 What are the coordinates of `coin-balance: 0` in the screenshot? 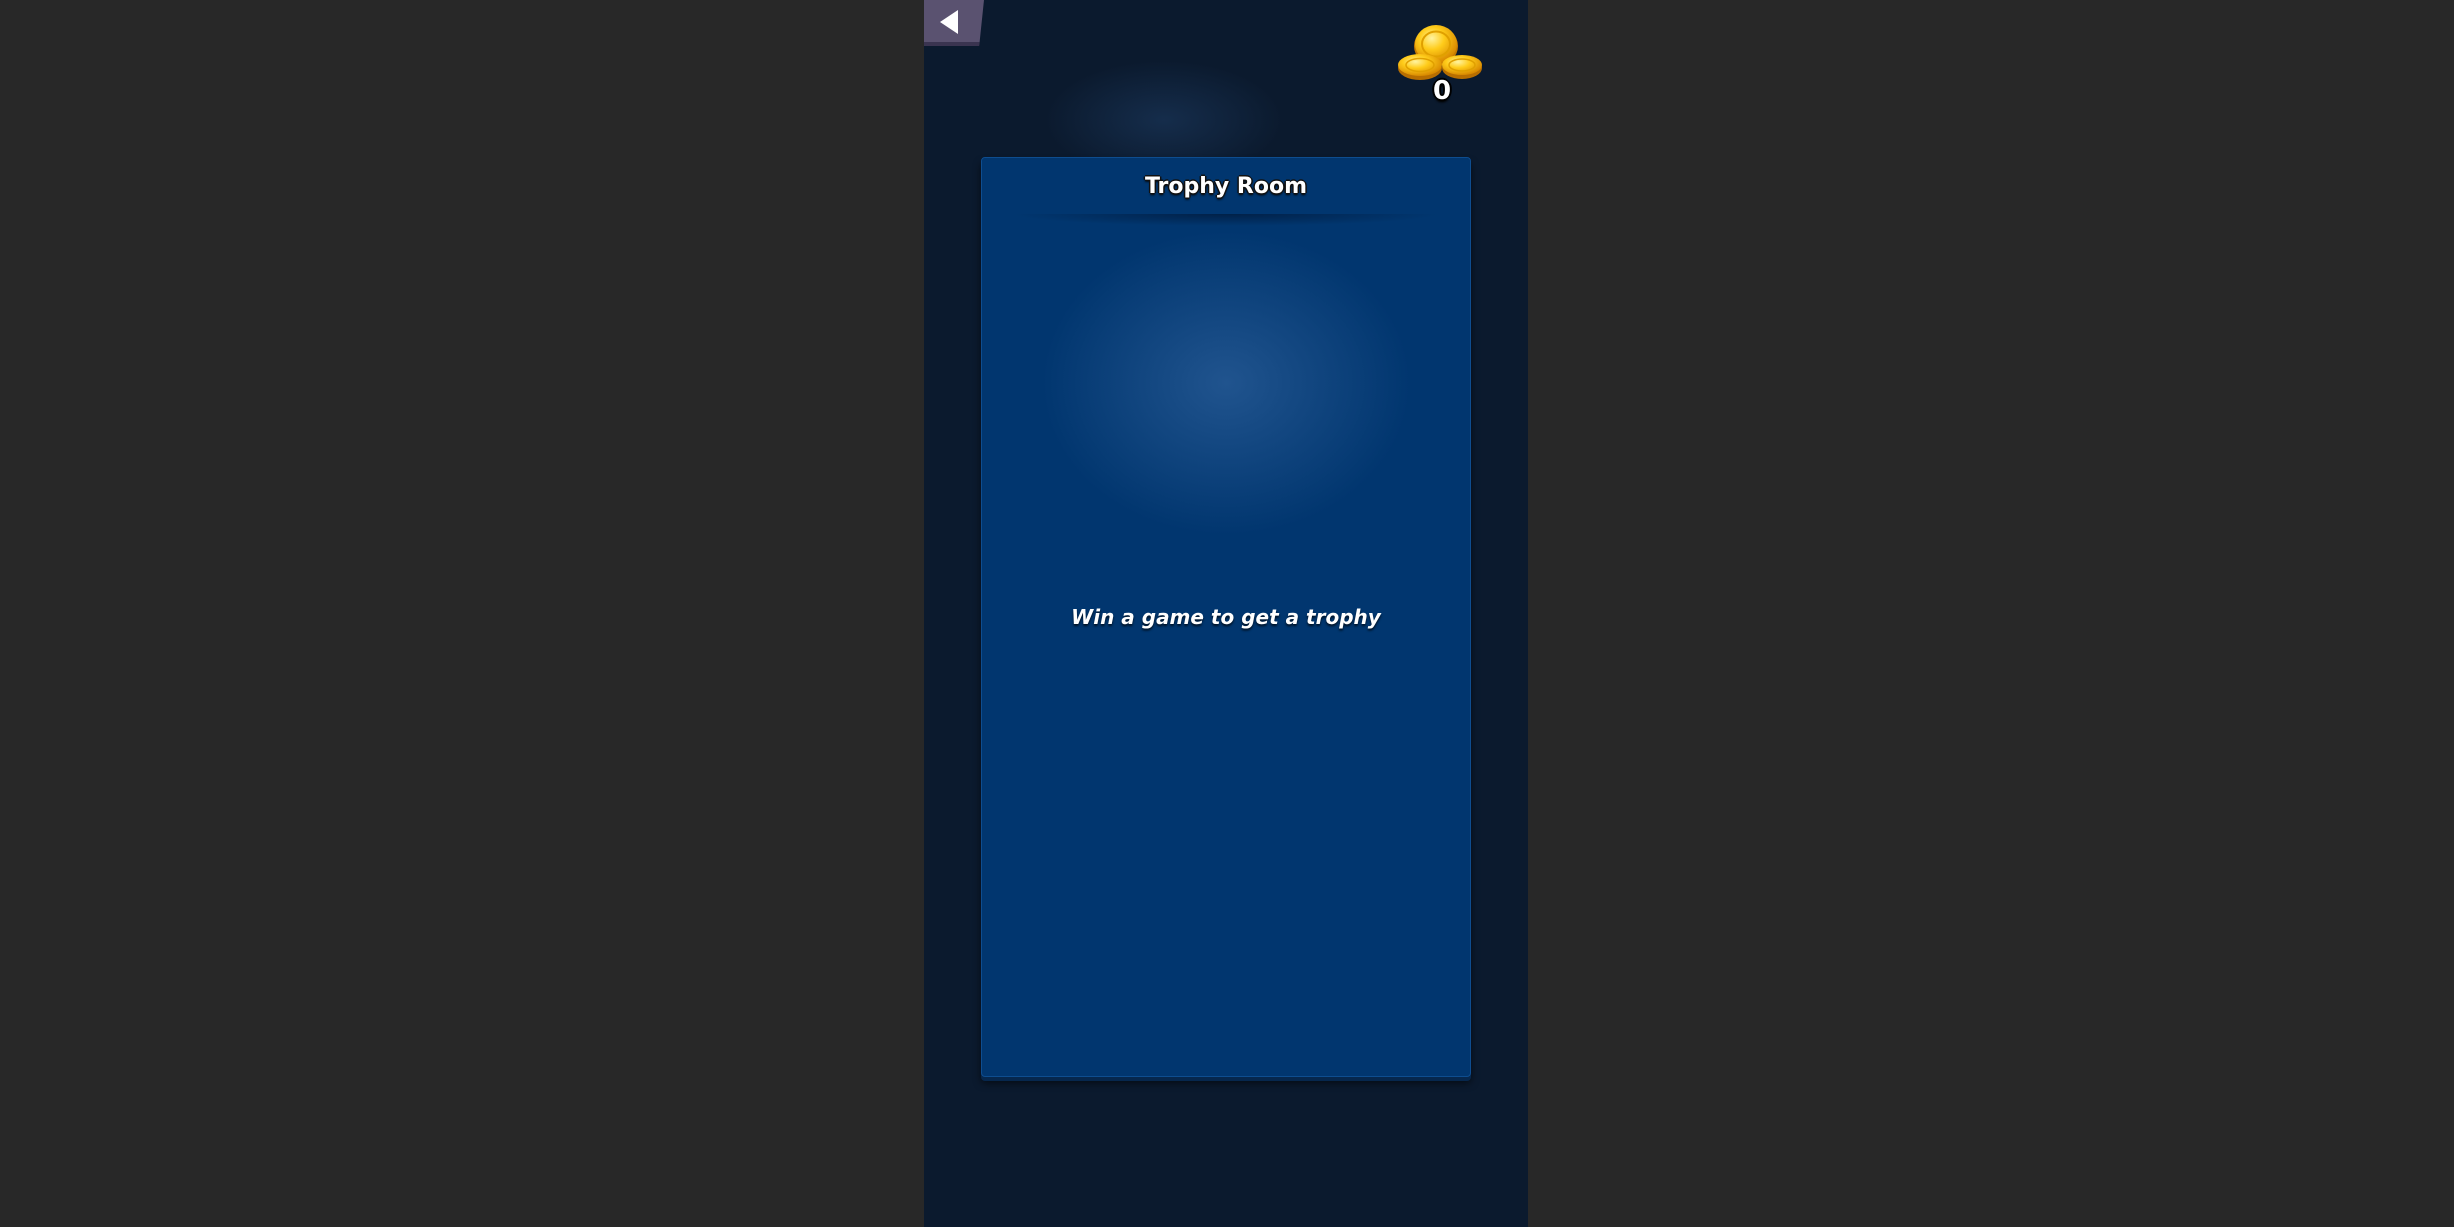 It's located at (1442, 65).